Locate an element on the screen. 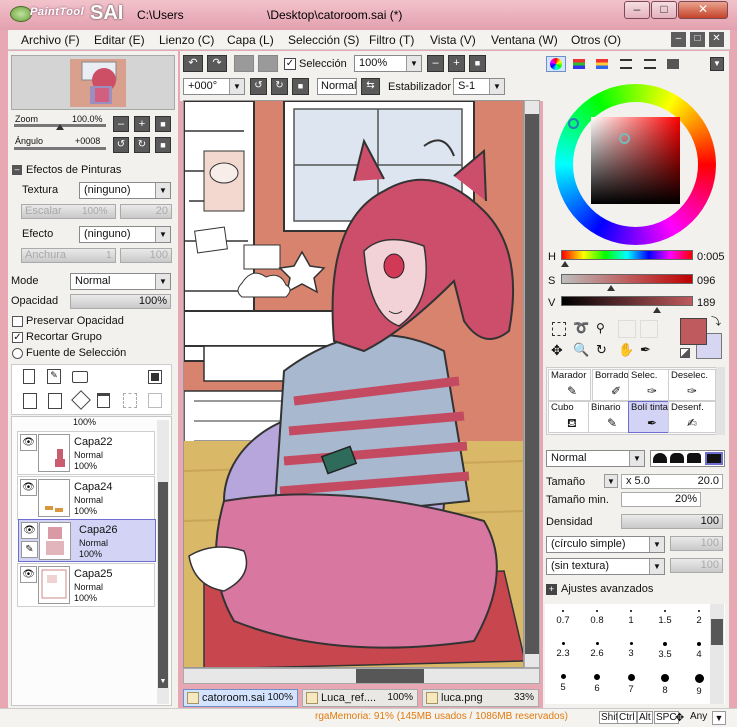 The width and height of the screenshot is (737, 727). brush-lock-icon: ✎ is located at coordinates (29, 549).